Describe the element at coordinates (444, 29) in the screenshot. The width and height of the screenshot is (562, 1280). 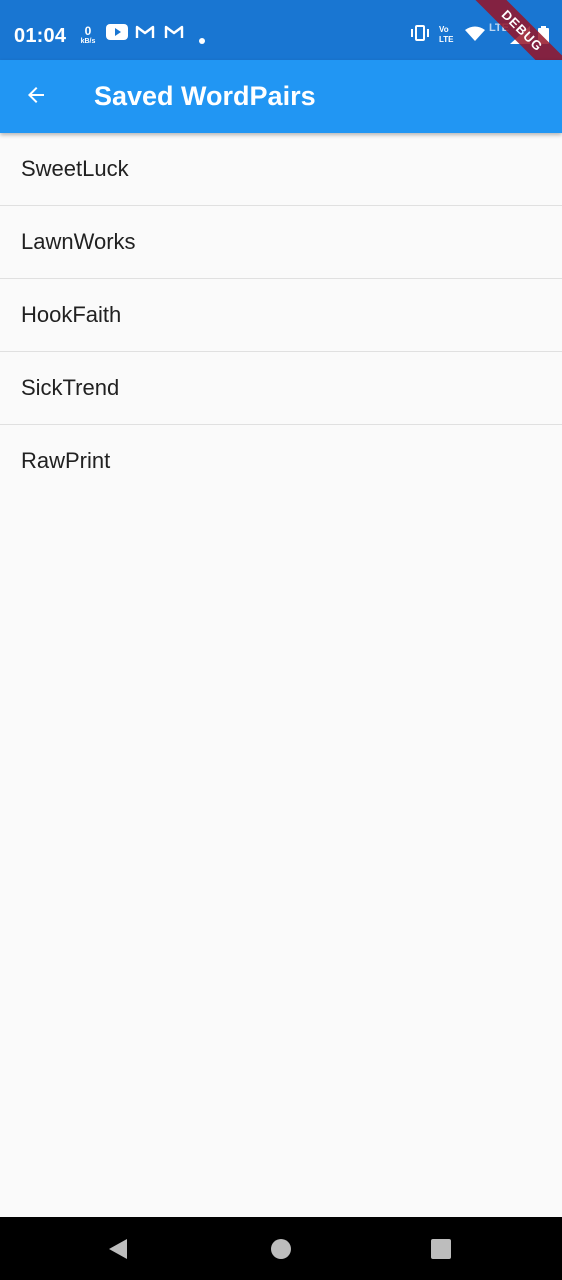
I see `svg-text: Vo` at that location.